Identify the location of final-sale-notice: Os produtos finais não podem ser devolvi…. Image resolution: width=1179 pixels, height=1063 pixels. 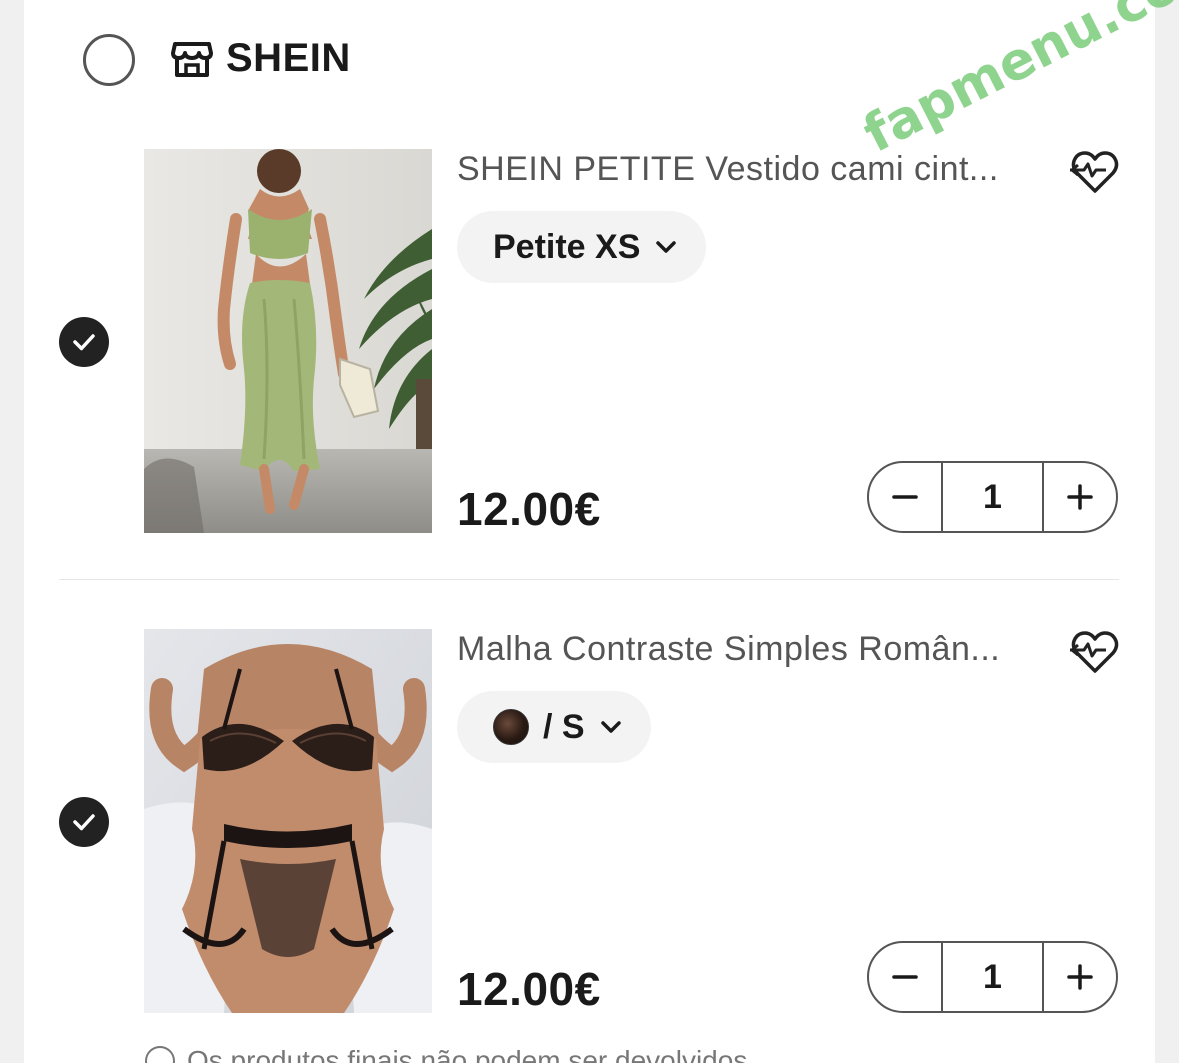
(446, 1054).